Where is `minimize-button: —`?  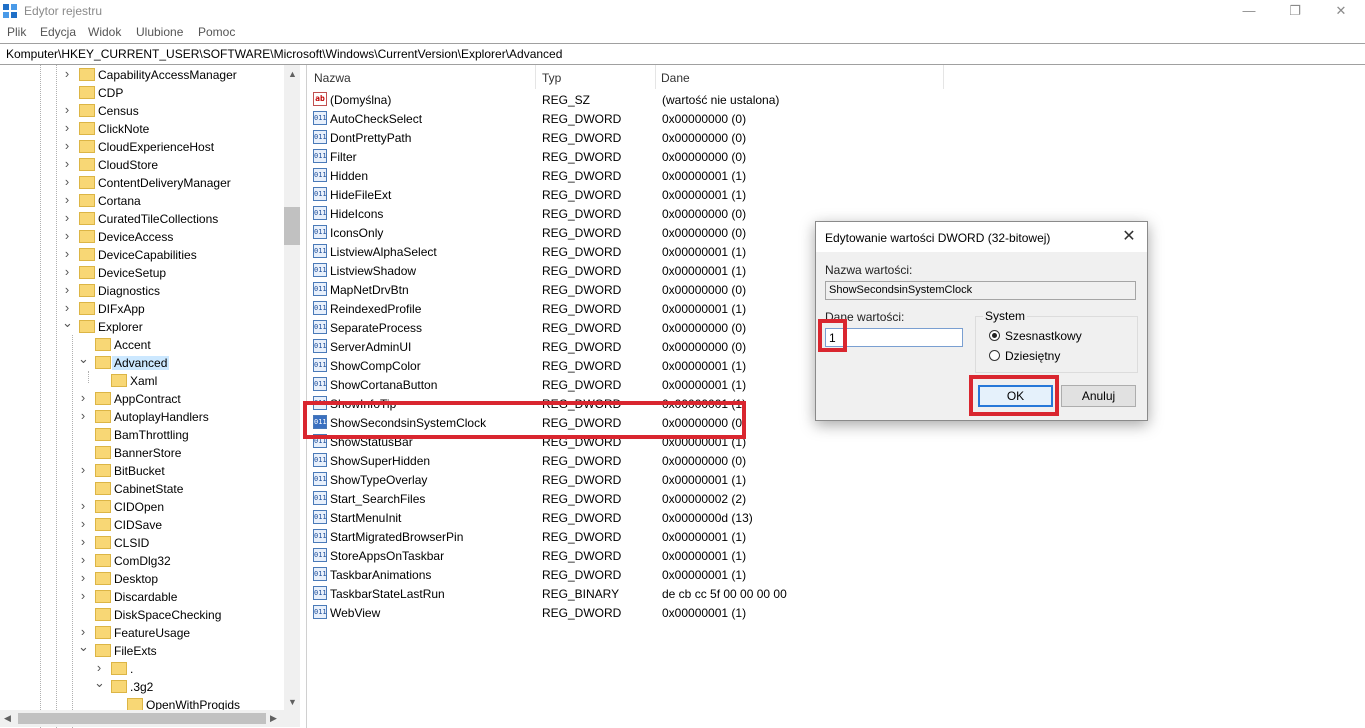 minimize-button: — is located at coordinates (1249, 11).